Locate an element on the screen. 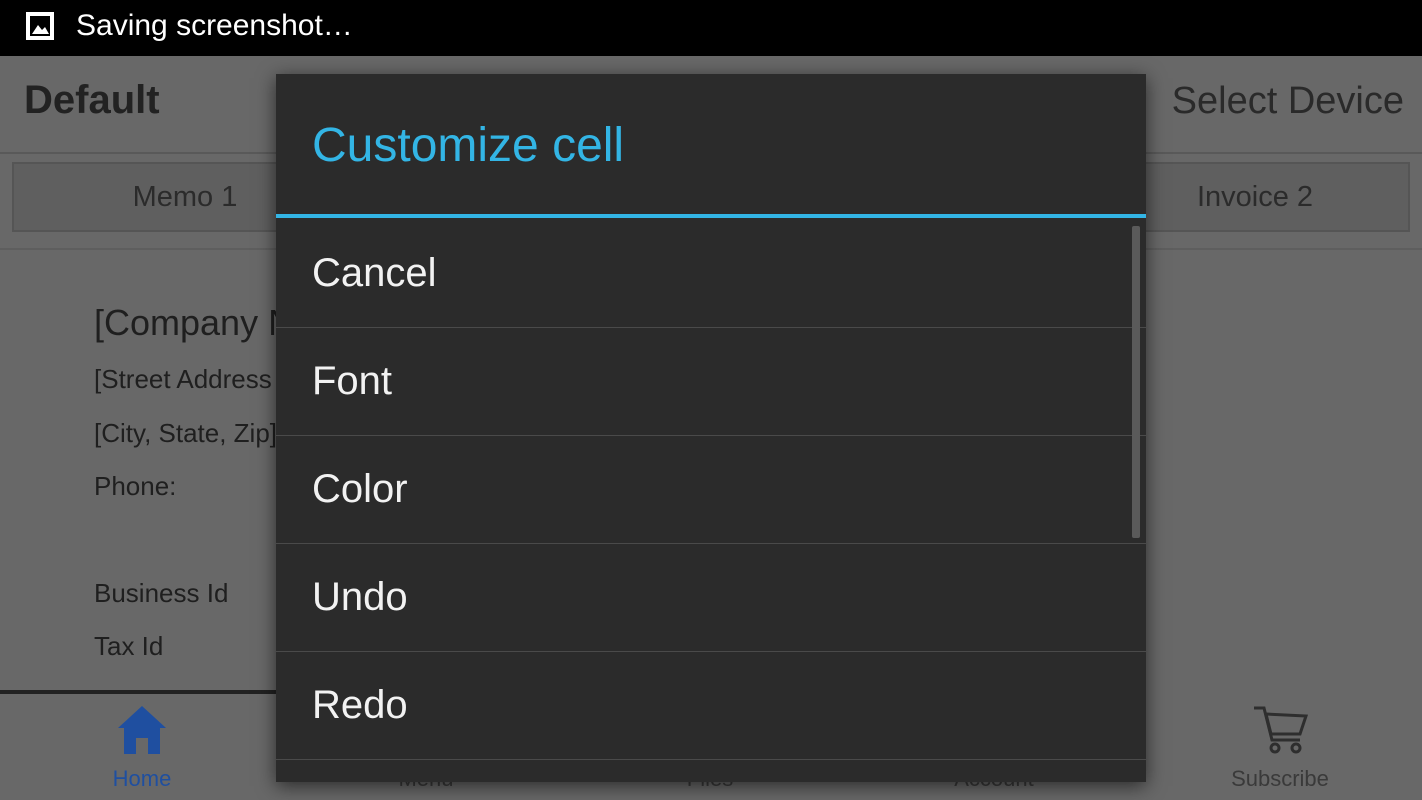 Image resolution: width=1422 pixels, height=800 pixels. image-icon is located at coordinates (40, 26).